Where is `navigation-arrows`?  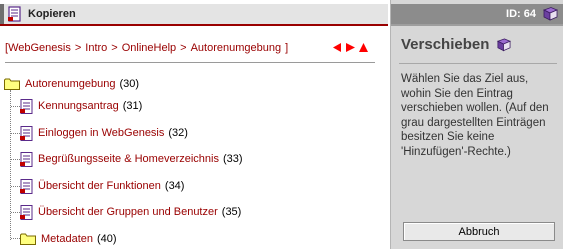 navigation-arrows is located at coordinates (350, 47).